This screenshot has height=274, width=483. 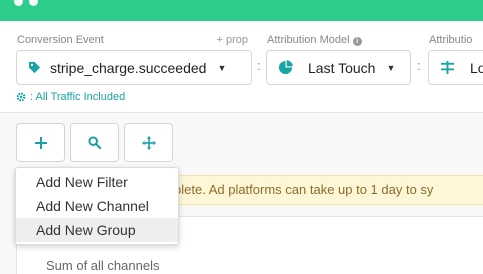 What do you see at coordinates (128, 67) in the screenshot?
I see `conversion-event-value: stripe_charge.succeeded` at bounding box center [128, 67].